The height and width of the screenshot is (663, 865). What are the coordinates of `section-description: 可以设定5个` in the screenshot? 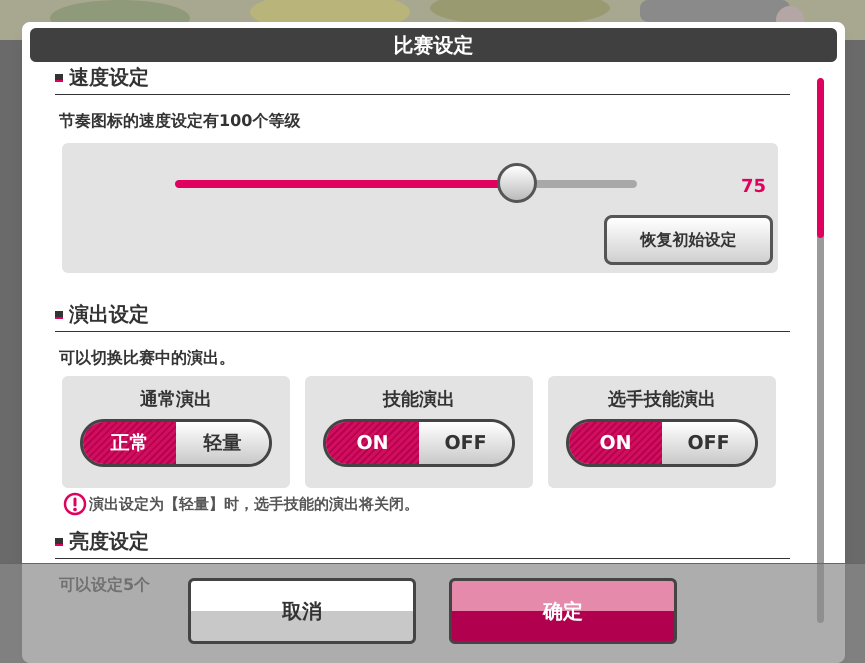 It's located at (105, 585).